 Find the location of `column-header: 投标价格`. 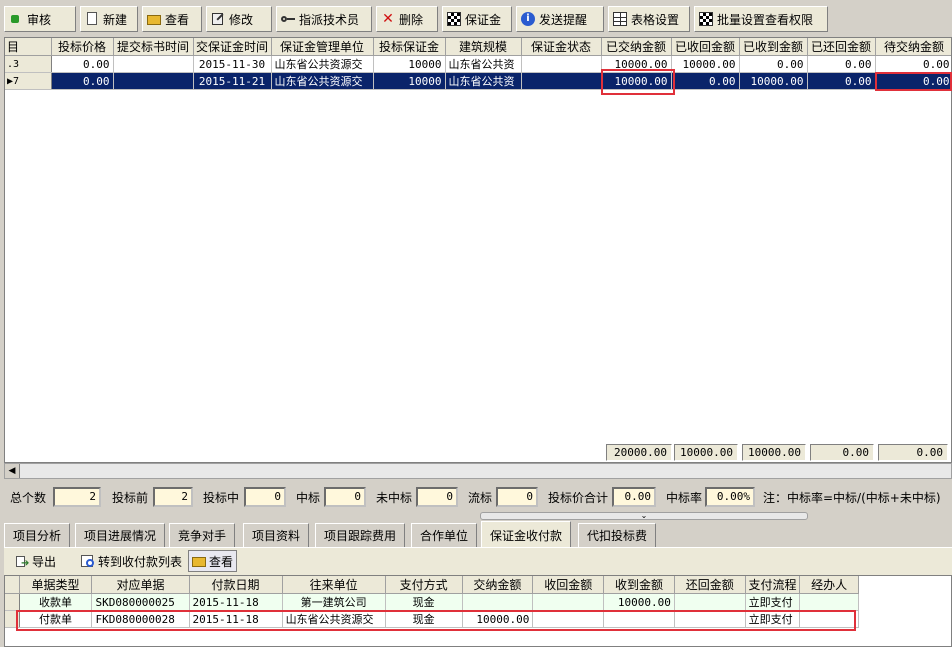

column-header: 投标价格 is located at coordinates (82, 47).